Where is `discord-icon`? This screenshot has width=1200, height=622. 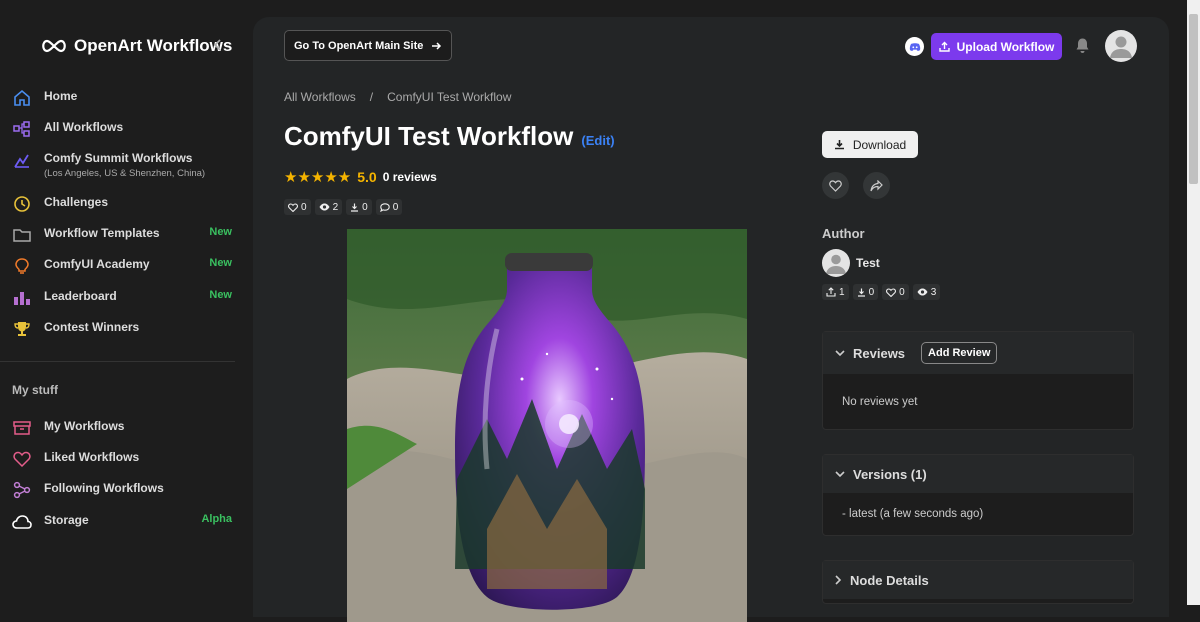
discord-icon is located at coordinates (914, 46).